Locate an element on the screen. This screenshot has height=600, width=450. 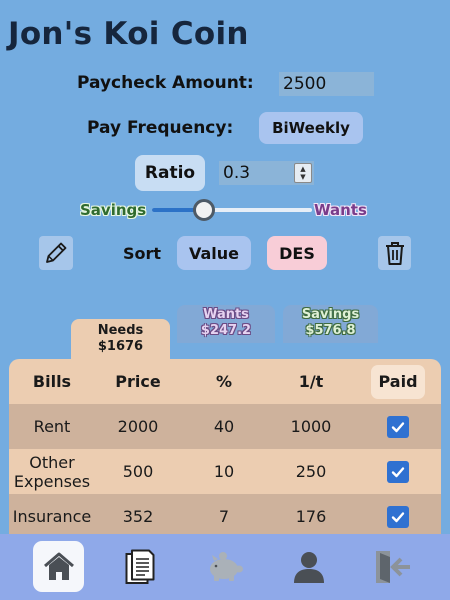
ratio-spinner: ▲ ▼ is located at coordinates (303, 173).